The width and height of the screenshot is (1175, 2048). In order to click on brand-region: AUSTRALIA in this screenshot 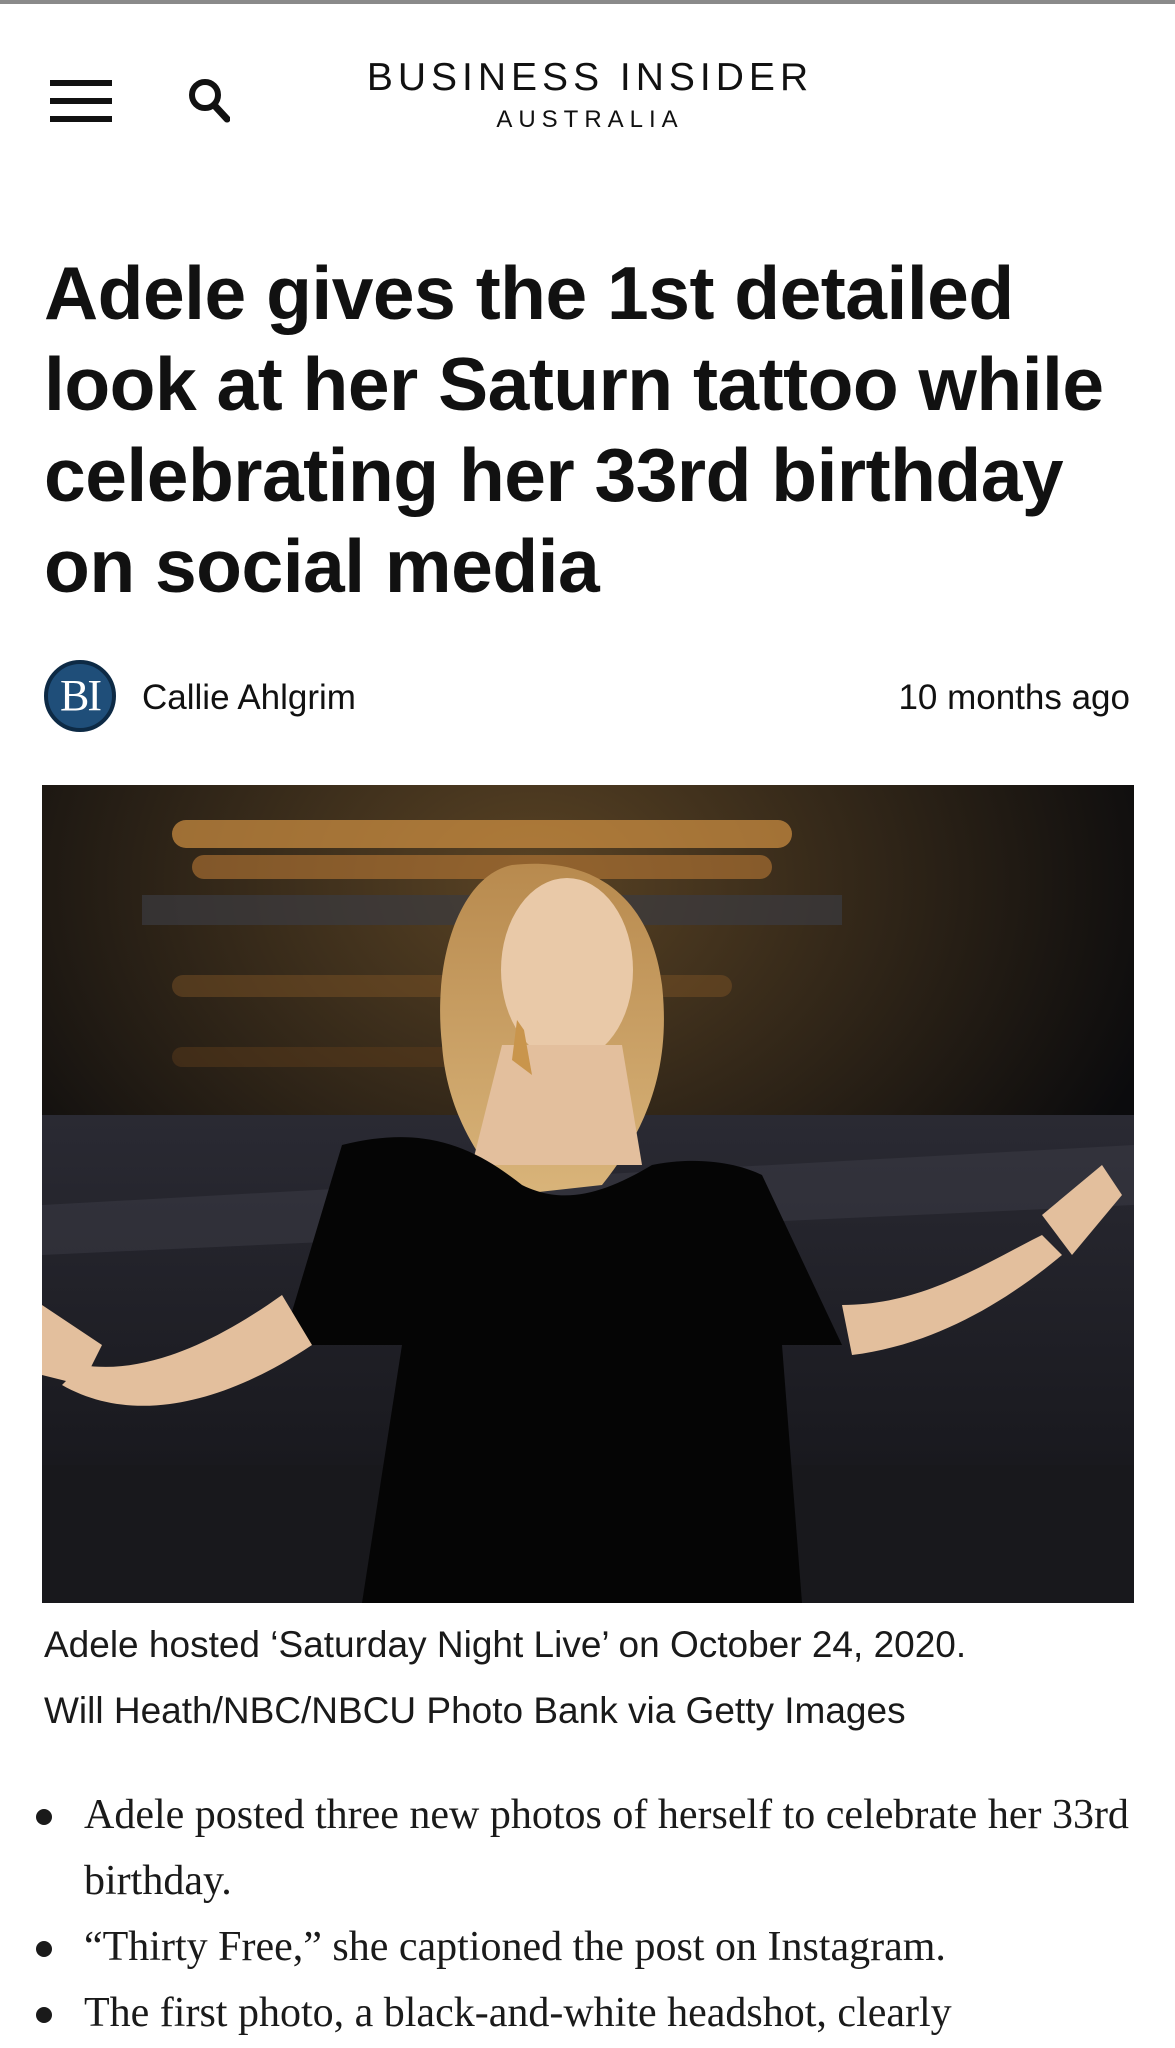, I will do `click(590, 119)`.